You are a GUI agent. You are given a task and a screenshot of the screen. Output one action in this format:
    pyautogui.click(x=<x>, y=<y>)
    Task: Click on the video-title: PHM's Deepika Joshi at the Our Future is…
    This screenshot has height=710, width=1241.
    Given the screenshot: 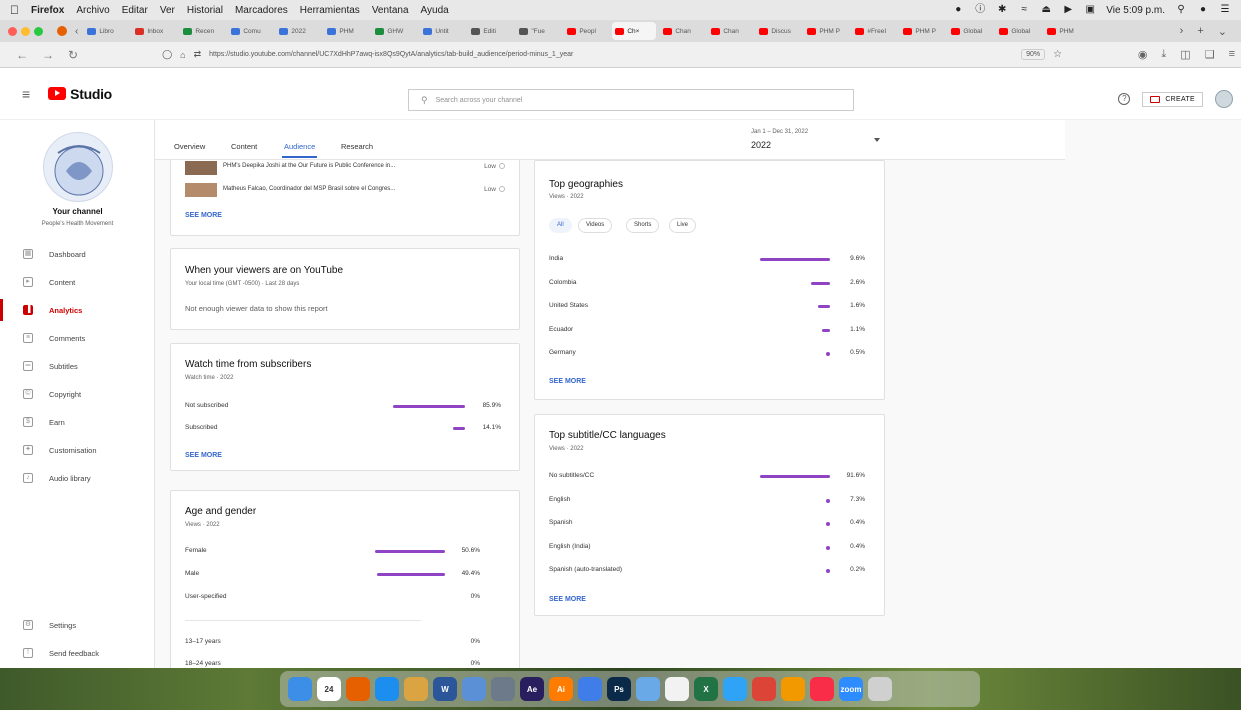 What is the action you would take?
    pyautogui.click(x=309, y=166)
    